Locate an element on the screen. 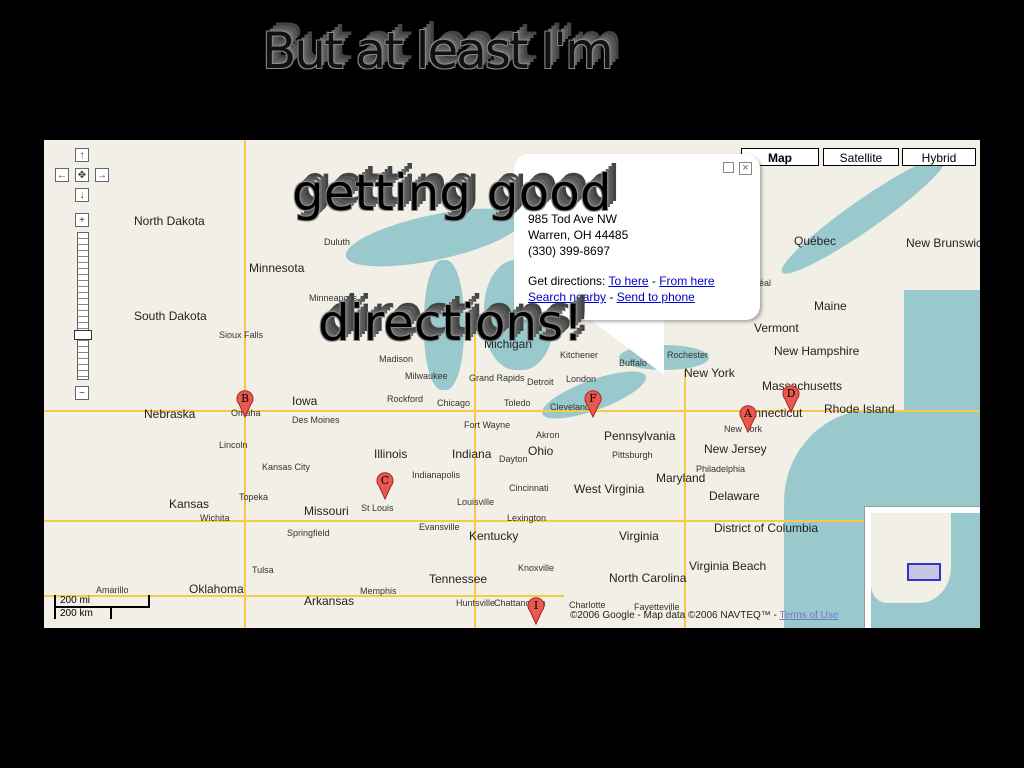  city-label: Knoxville is located at coordinates (536, 568).